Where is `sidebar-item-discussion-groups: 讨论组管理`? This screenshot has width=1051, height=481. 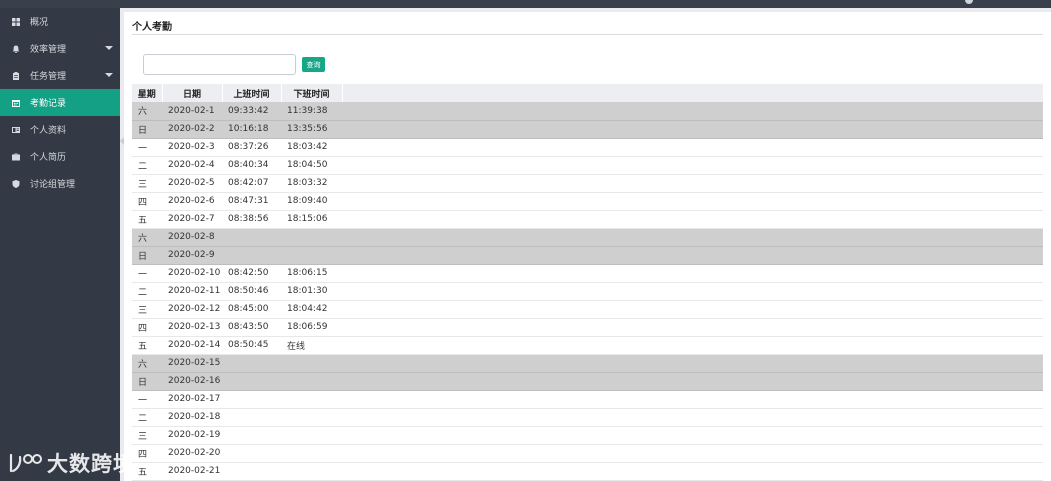 sidebar-item-discussion-groups: 讨论组管理 is located at coordinates (60, 183).